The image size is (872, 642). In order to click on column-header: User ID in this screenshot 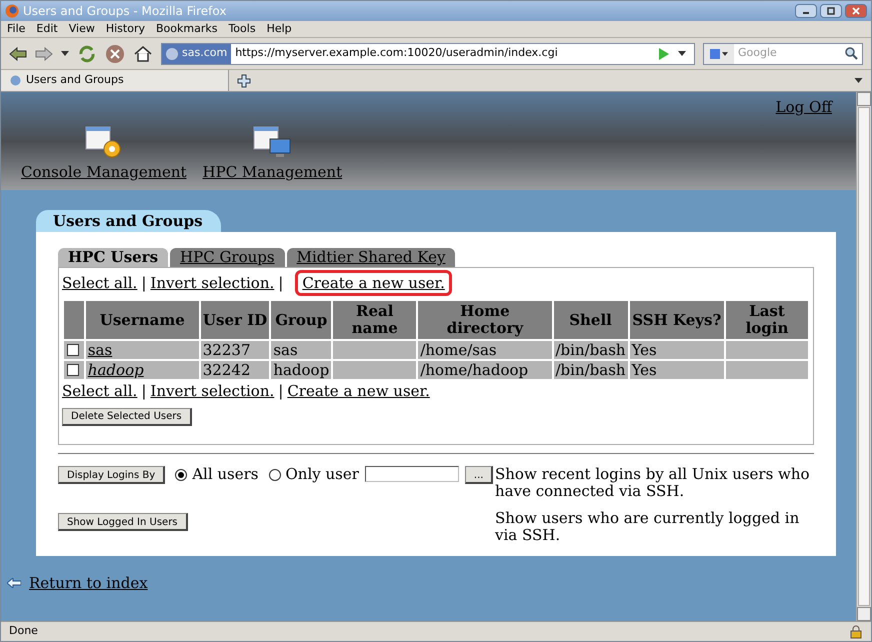, I will do `click(235, 320)`.